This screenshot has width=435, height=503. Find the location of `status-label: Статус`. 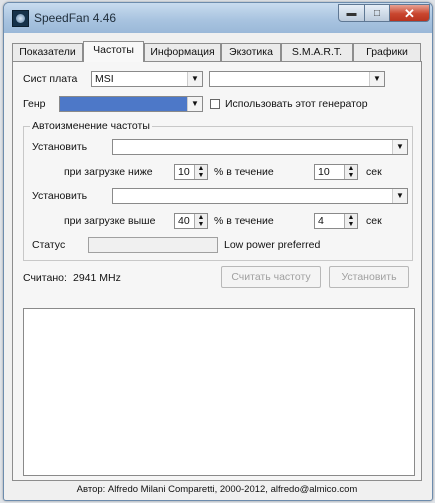

status-label: Статус is located at coordinates (49, 245).